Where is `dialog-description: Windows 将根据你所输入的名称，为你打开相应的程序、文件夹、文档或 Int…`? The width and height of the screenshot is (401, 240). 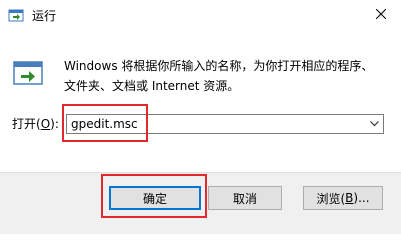
dialog-description: Windows 将根据你所输入的名称，为你打开相应的程序、文件夹、文档或 Int… is located at coordinates (219, 76).